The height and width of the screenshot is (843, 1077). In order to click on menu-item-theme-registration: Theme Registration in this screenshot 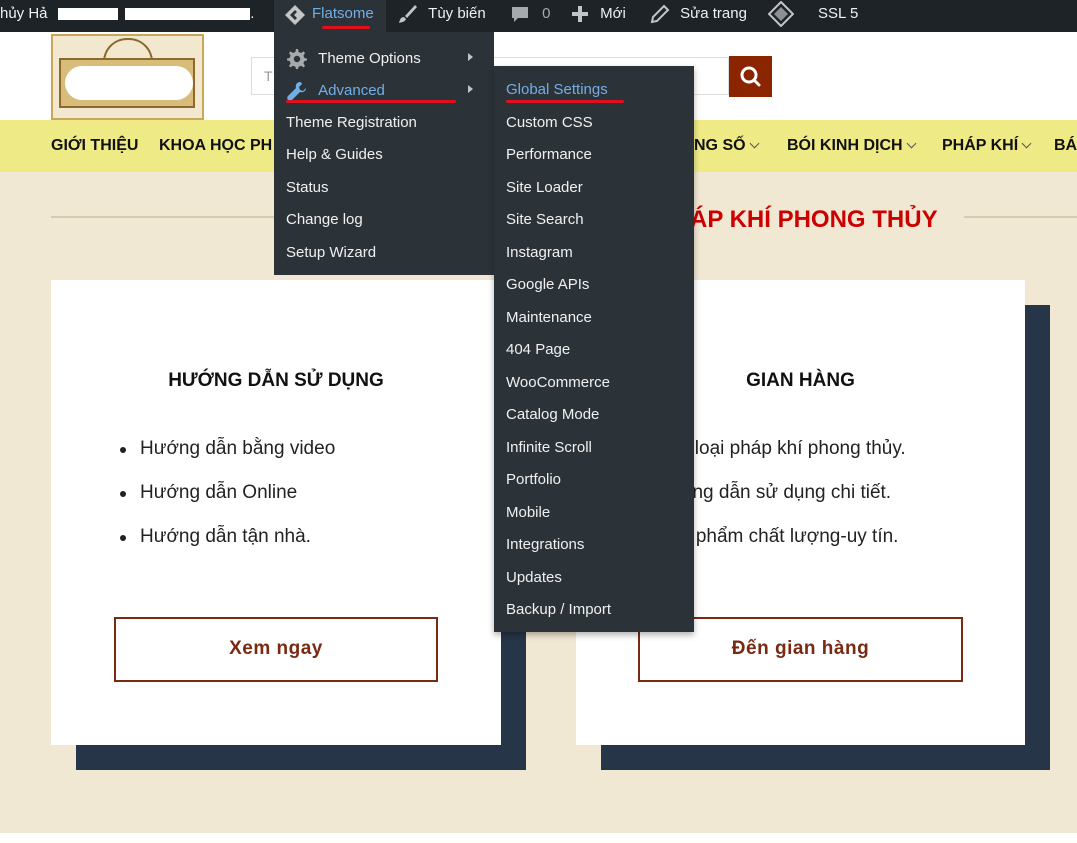, I will do `click(351, 122)`.